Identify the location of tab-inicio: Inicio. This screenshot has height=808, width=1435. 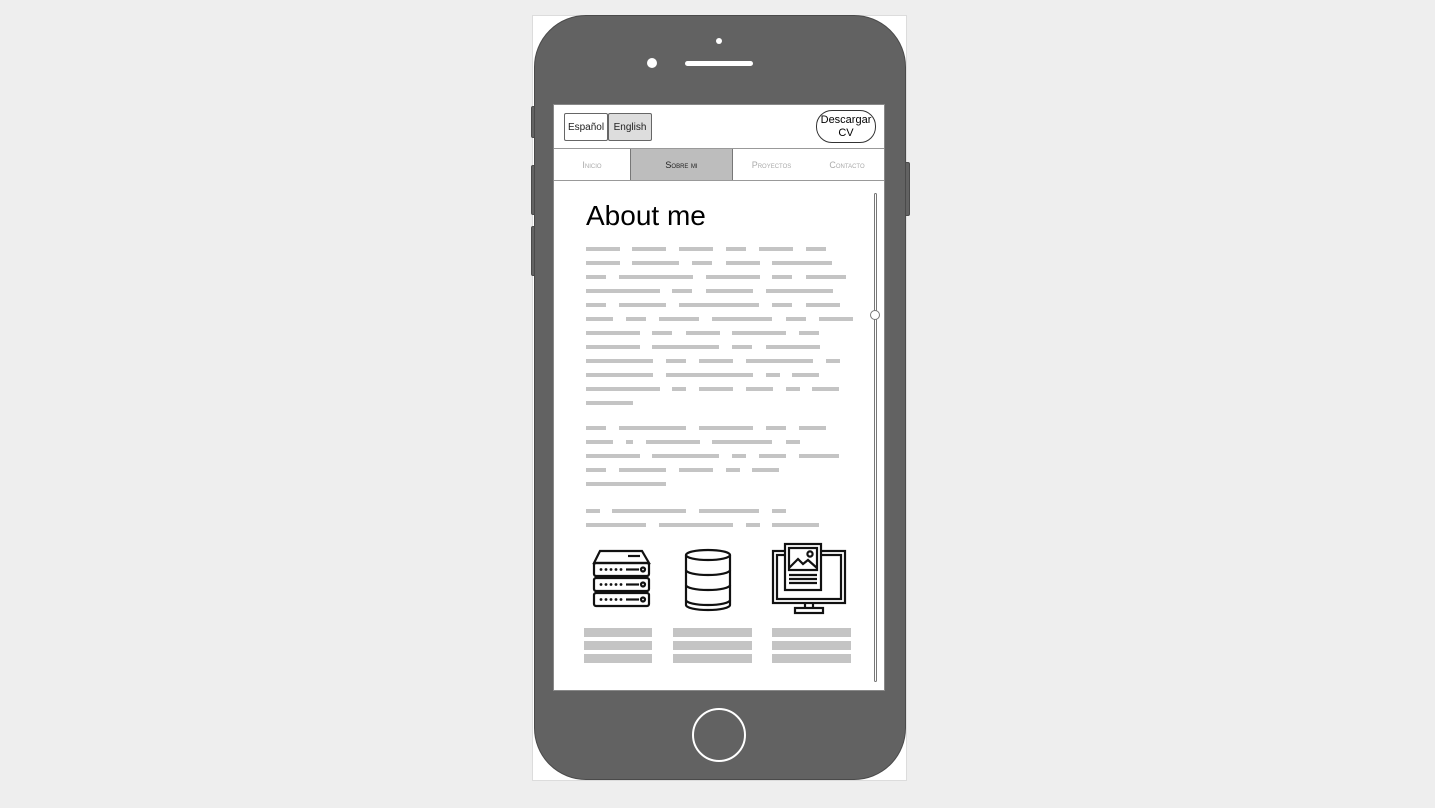
(592, 164).